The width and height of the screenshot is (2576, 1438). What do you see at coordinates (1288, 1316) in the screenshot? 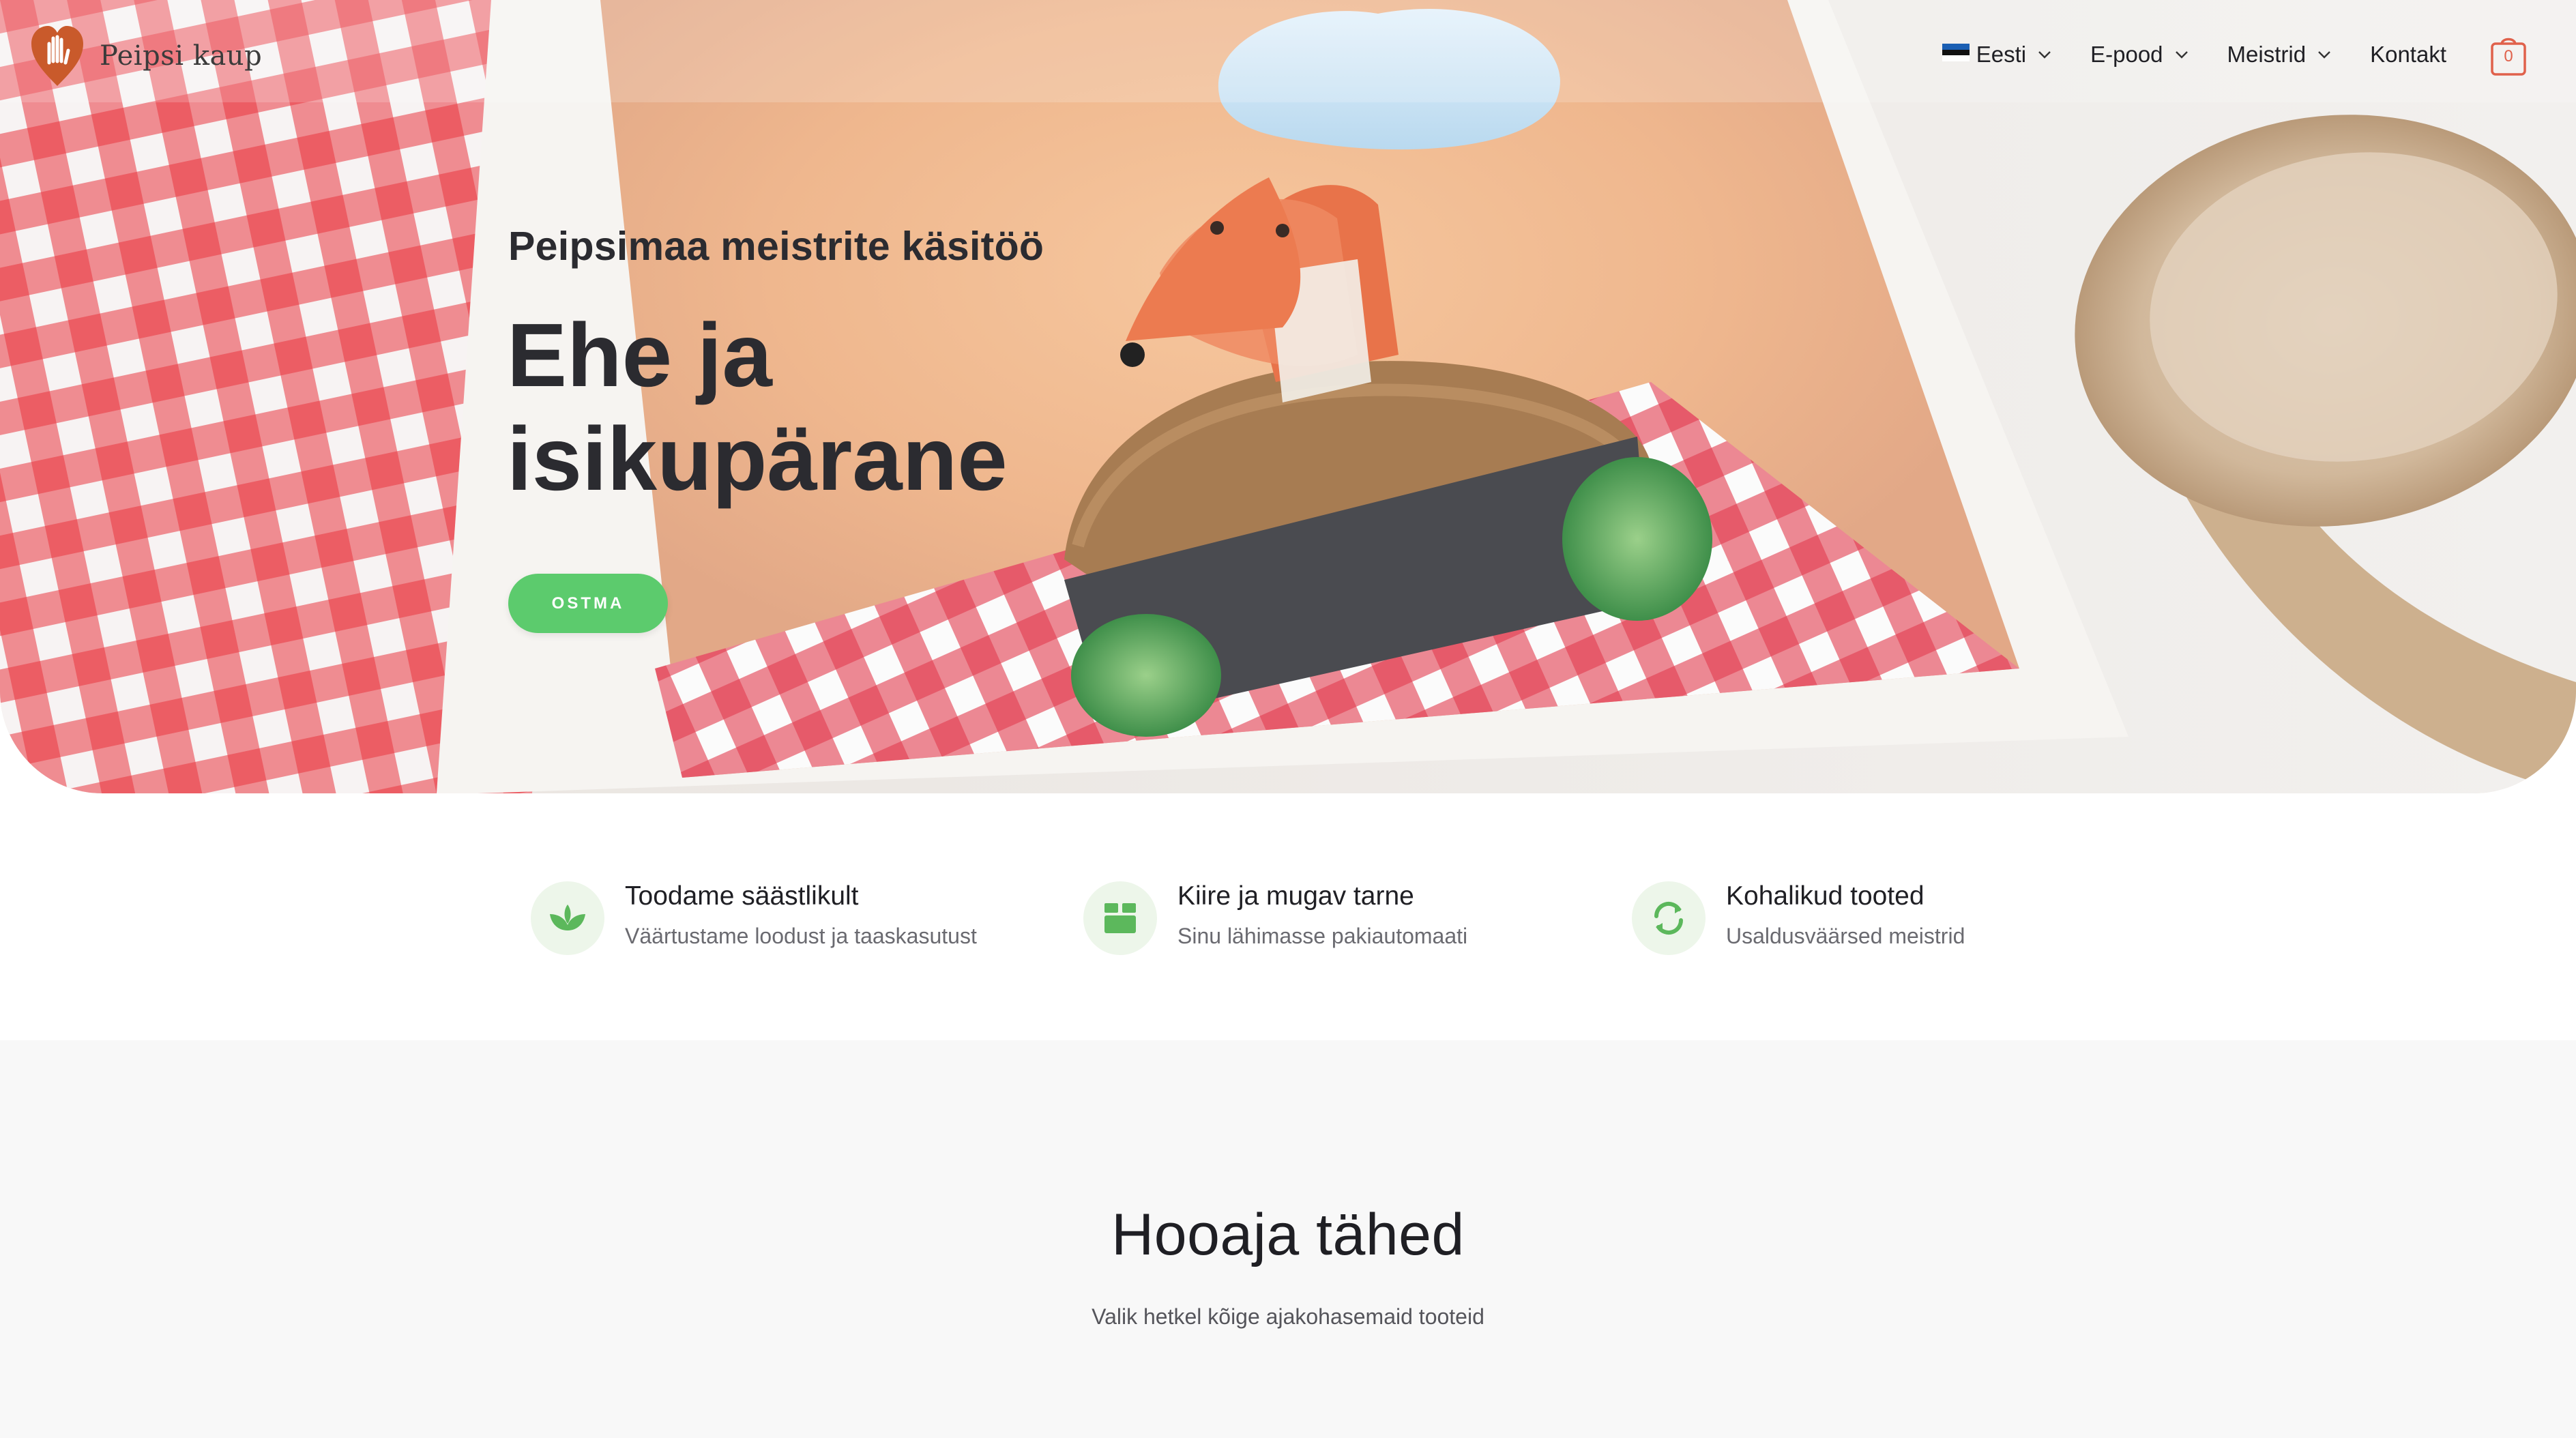
I see `section-subtitle: Valik hetkel kõige ajakohasemaid tooteid` at bounding box center [1288, 1316].